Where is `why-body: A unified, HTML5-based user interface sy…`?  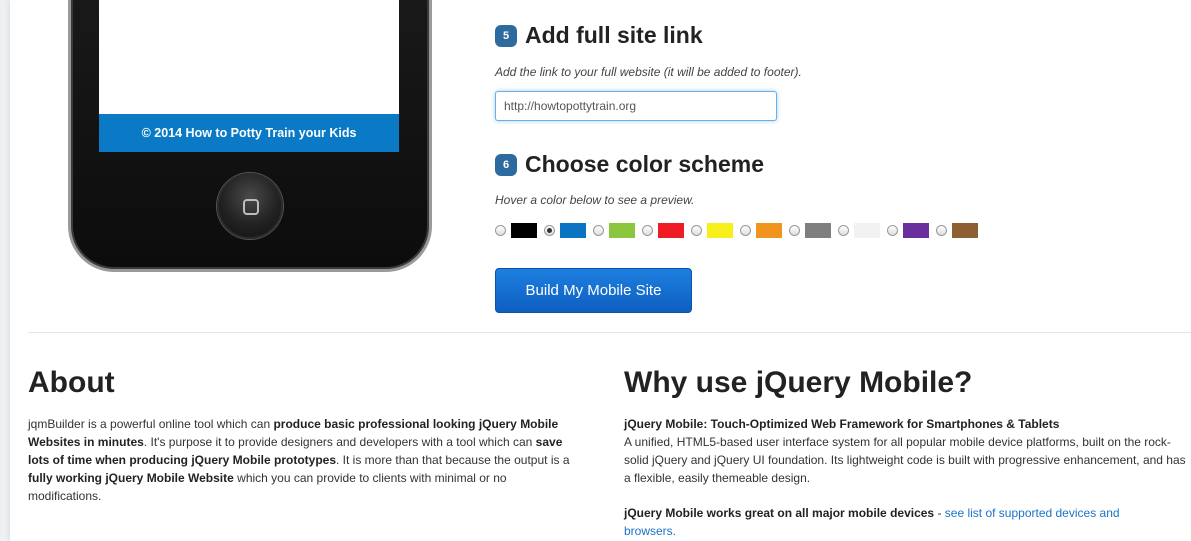
why-body: A unified, HTML5-based user interface sy… is located at coordinates (905, 460).